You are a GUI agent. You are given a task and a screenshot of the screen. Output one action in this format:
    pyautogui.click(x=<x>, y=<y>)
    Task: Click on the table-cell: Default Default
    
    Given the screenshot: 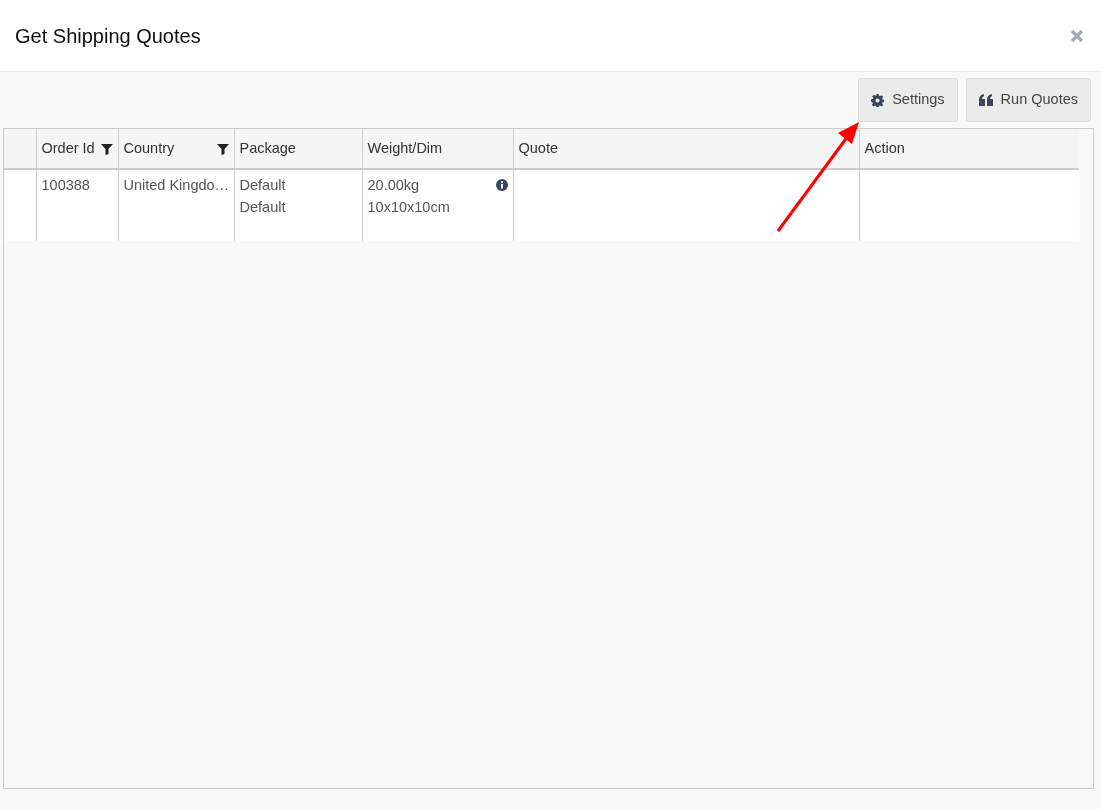 What is the action you would take?
    pyautogui.click(x=298, y=205)
    